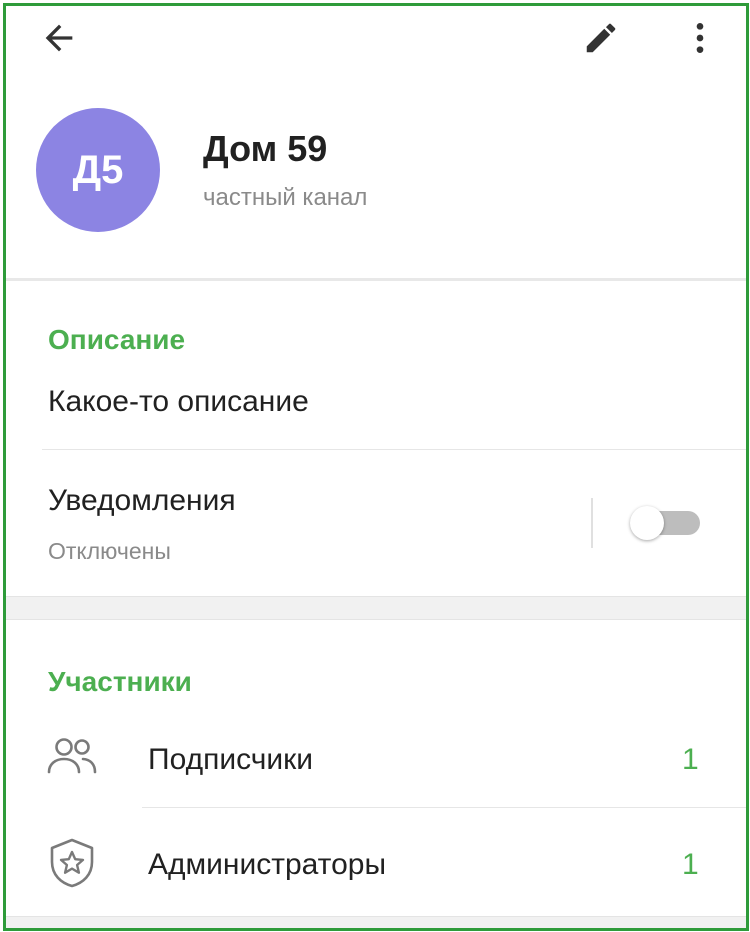  What do you see at coordinates (285, 197) in the screenshot?
I see `channel-type: частный канал` at bounding box center [285, 197].